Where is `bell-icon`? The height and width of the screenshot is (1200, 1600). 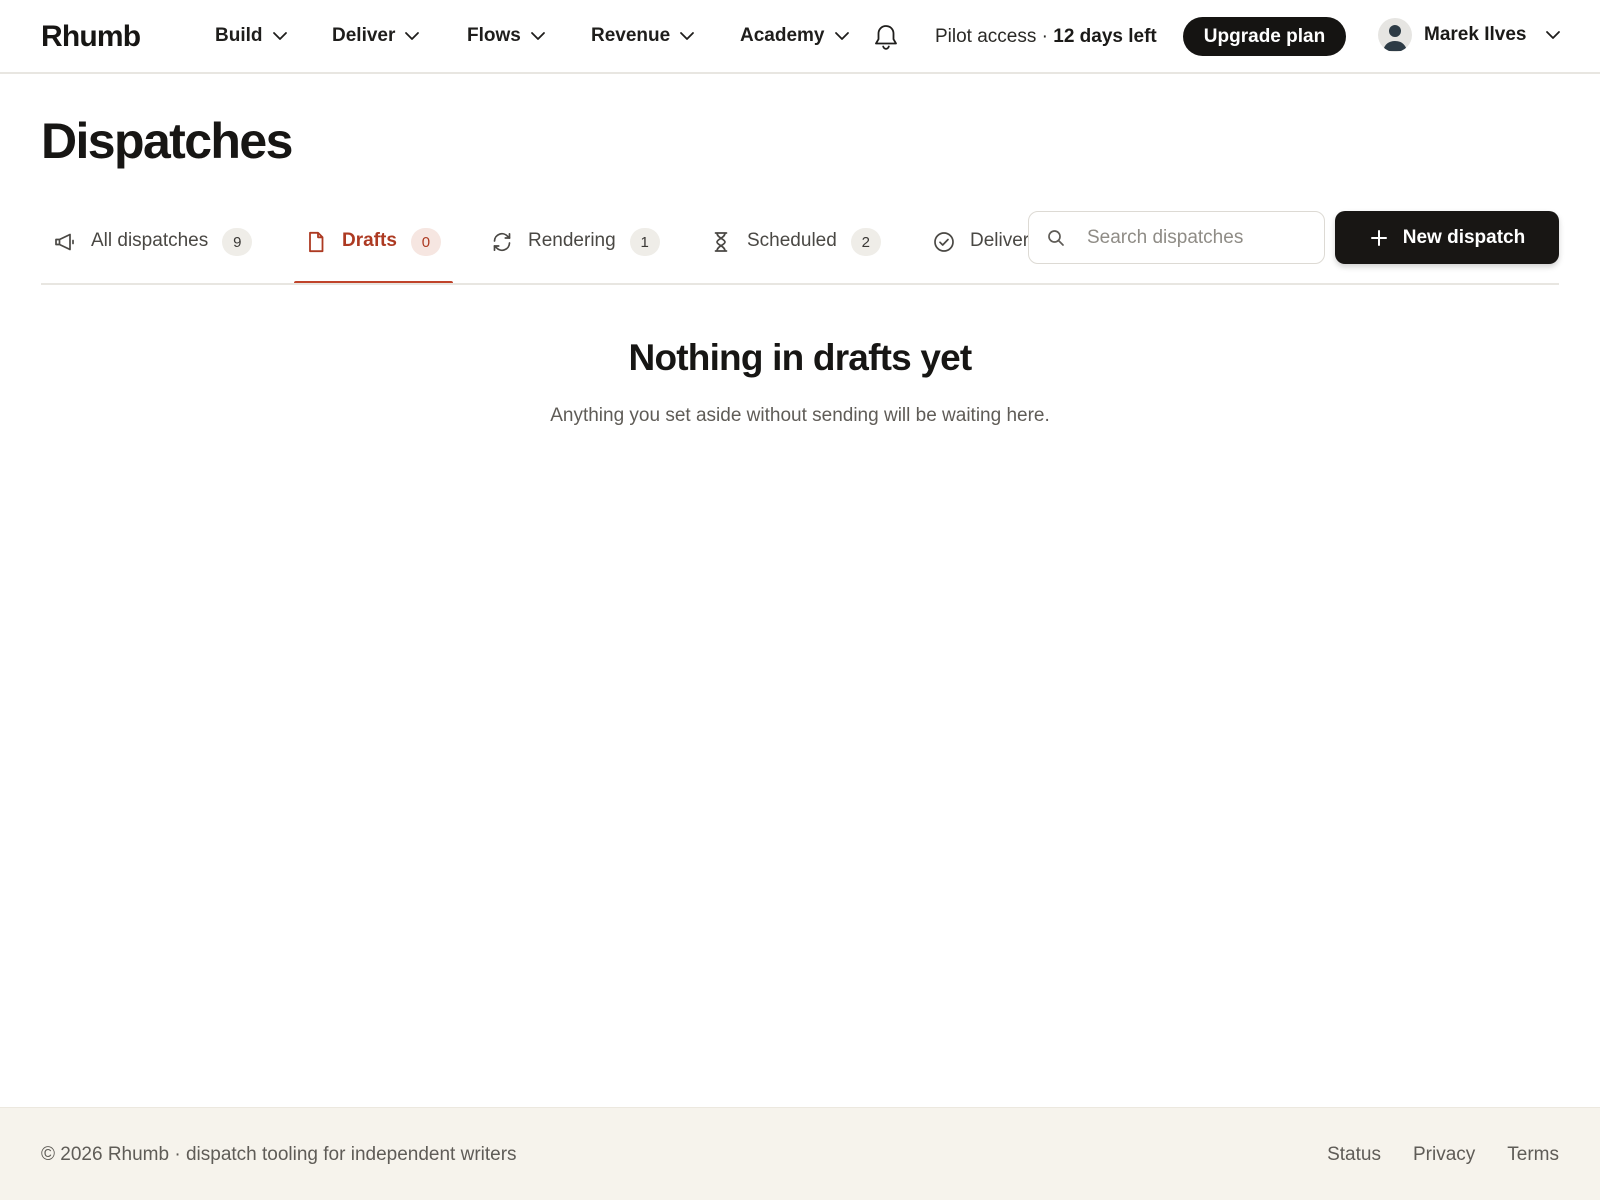 bell-icon is located at coordinates (886, 37).